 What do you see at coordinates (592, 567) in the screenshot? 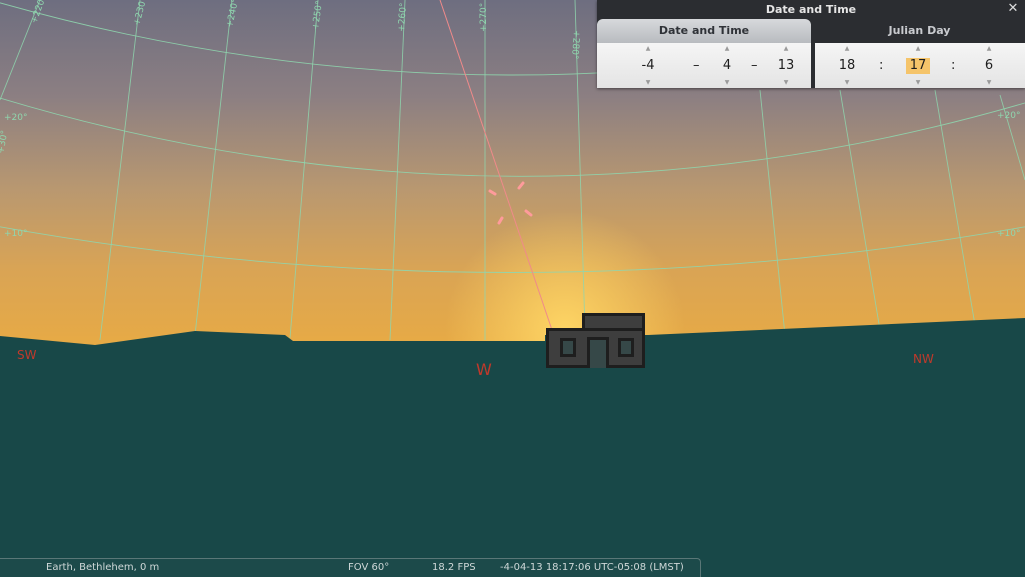
I see `datetime-text: -4-04-13 18:17:06 UTC-05:08 (LMST)` at bounding box center [592, 567].